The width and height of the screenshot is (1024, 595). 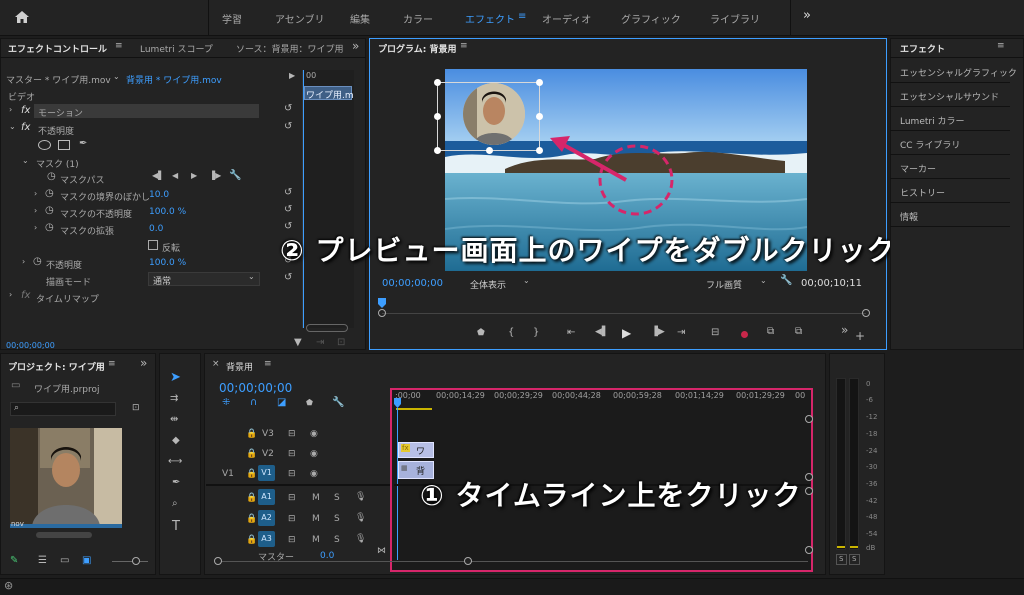 What do you see at coordinates (218, 561) in the screenshot?
I see `h-scroll-left` at bounding box center [218, 561].